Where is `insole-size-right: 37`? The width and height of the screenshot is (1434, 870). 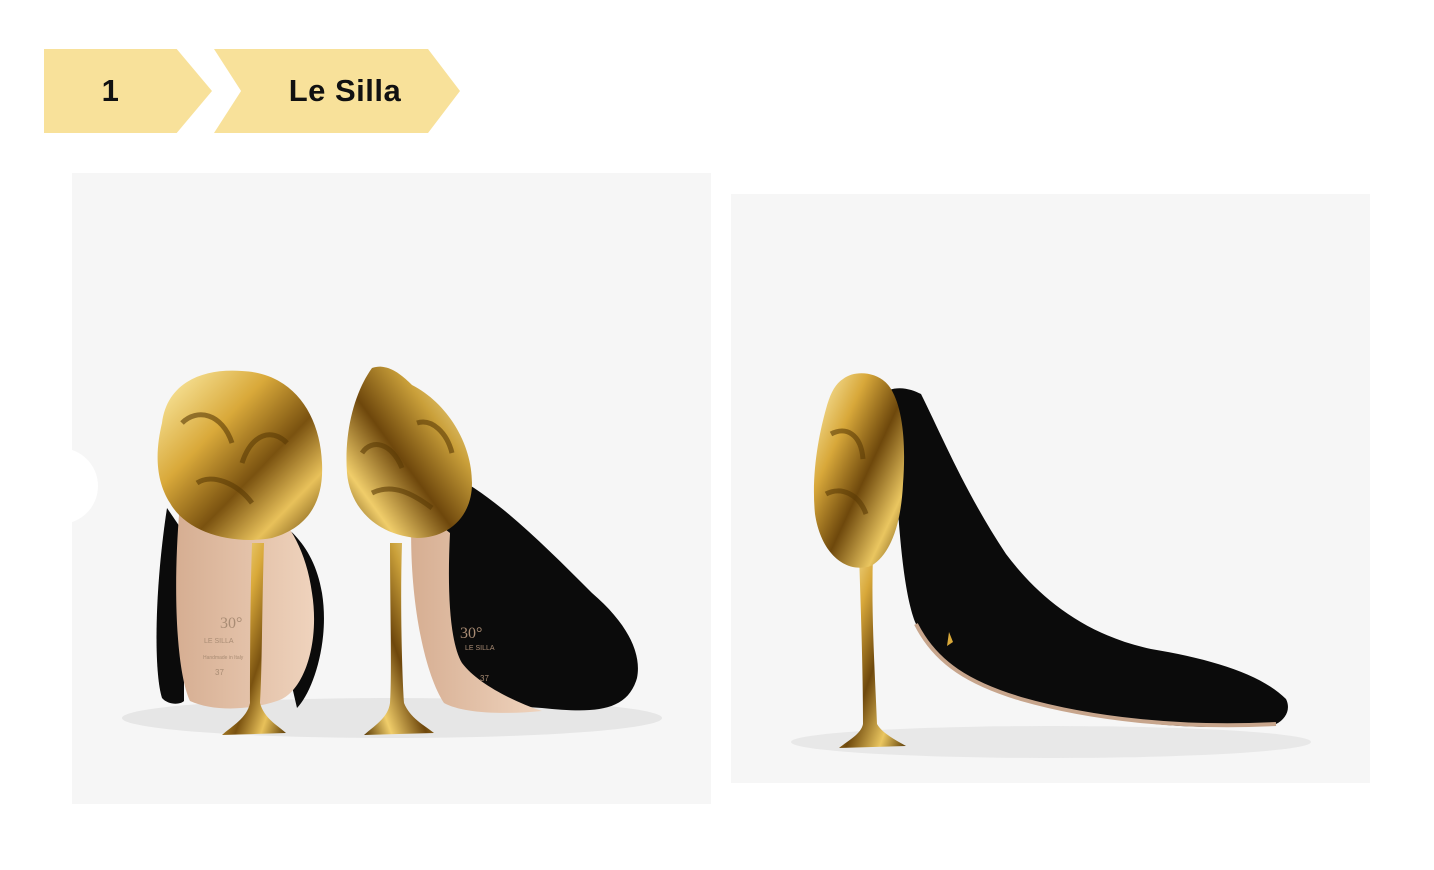 insole-size-right: 37 is located at coordinates (484, 678).